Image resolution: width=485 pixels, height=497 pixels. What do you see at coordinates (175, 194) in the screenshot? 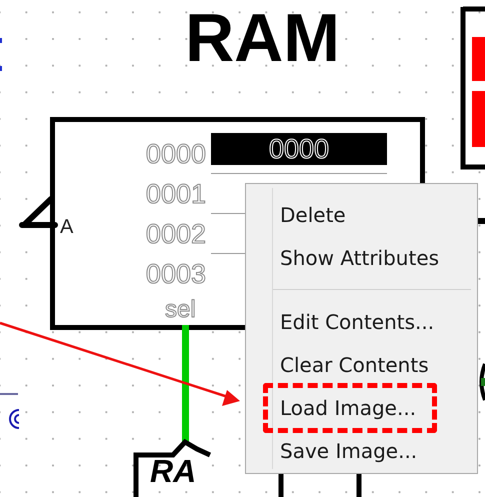
I see `address-label: 0001` at bounding box center [175, 194].